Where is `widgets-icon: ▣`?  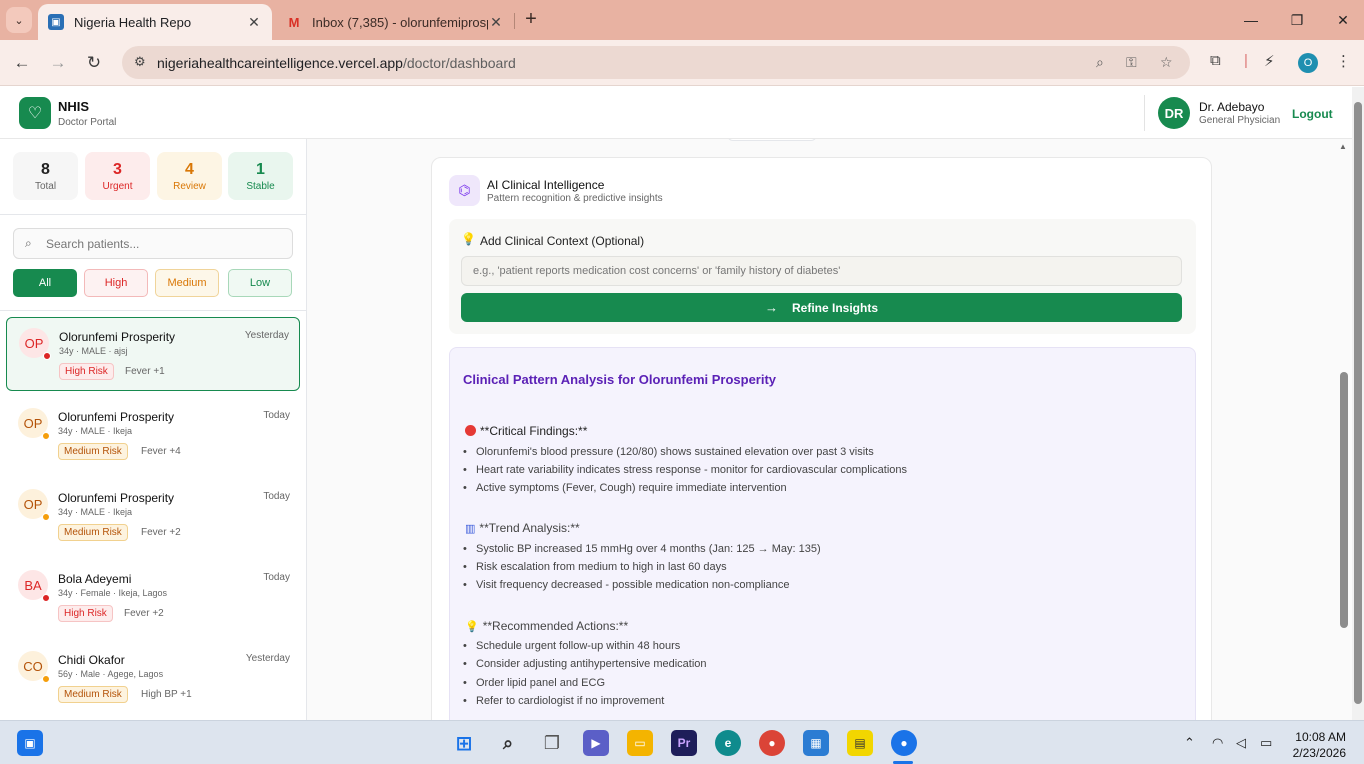 widgets-icon: ▣ is located at coordinates (30, 743).